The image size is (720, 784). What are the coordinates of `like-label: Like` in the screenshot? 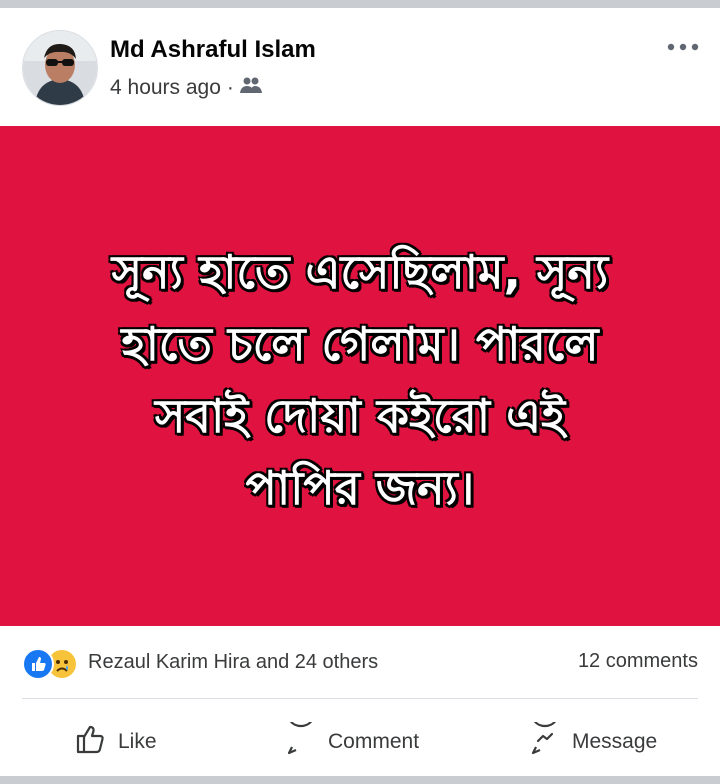 It's located at (137, 741).